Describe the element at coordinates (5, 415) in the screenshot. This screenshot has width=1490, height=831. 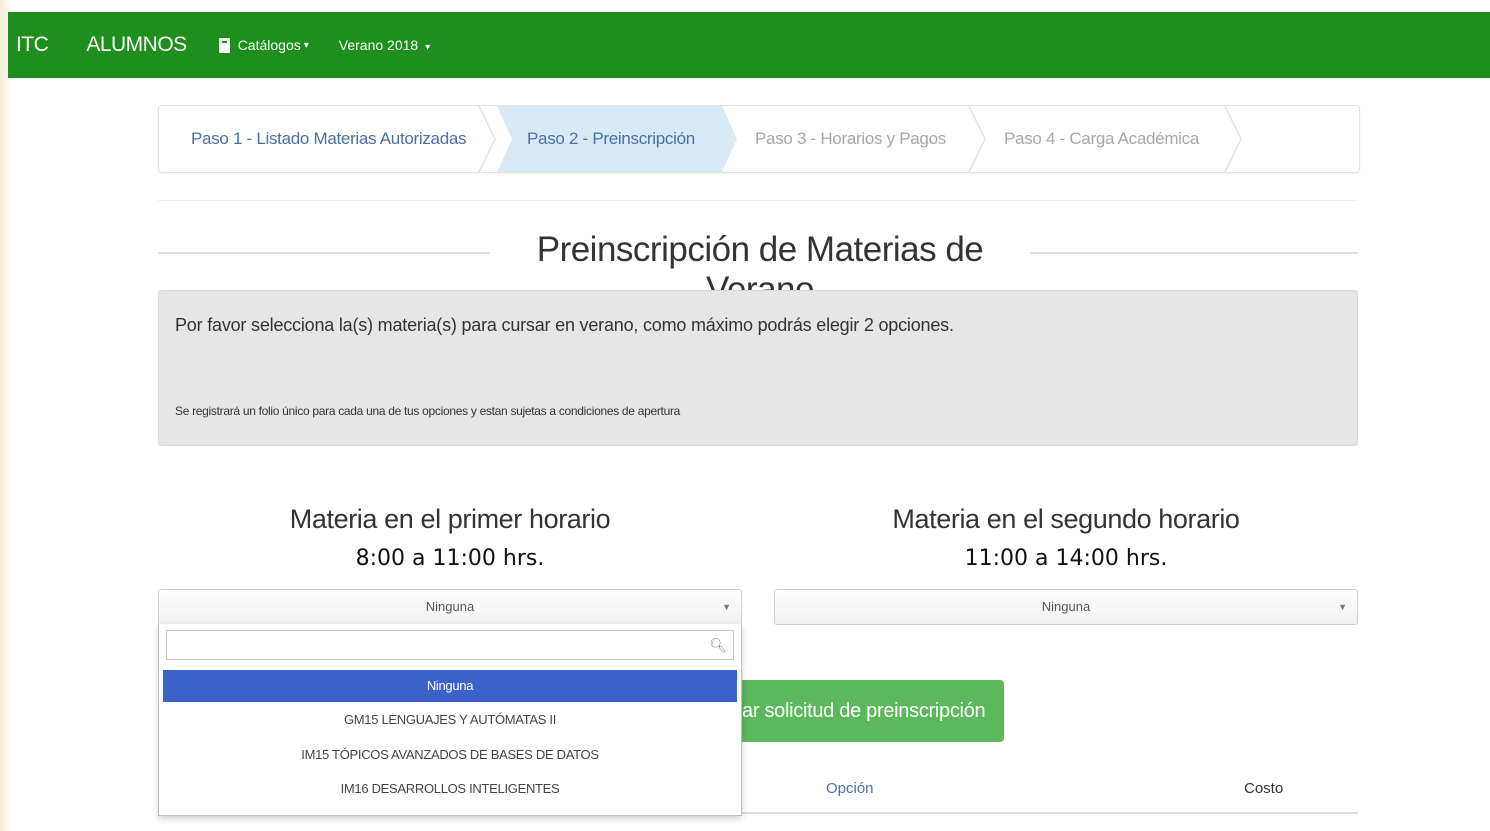
I see `left-background-strip` at that location.